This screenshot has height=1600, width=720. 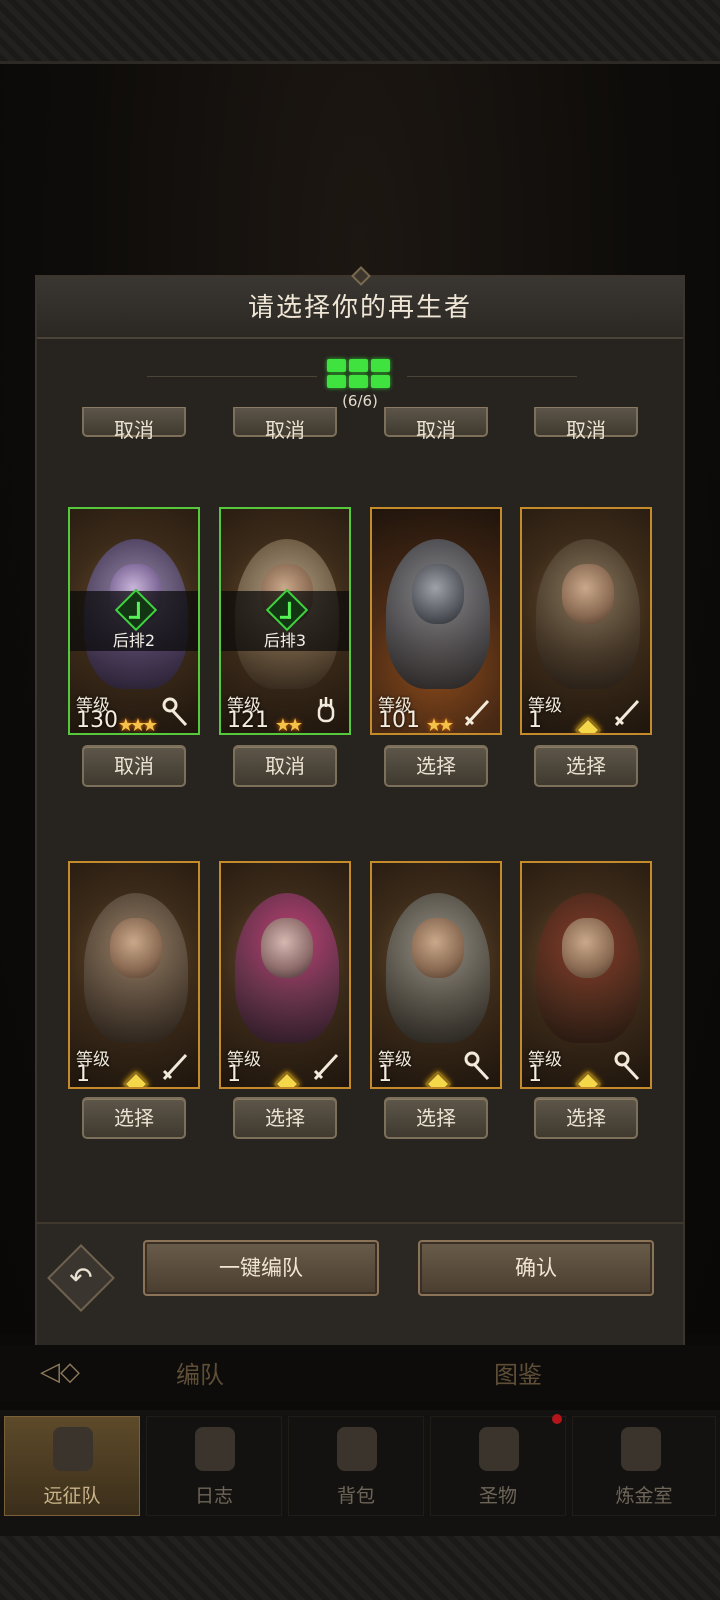 I want to click on nav-label: 远征队, so click(x=72, y=1496).